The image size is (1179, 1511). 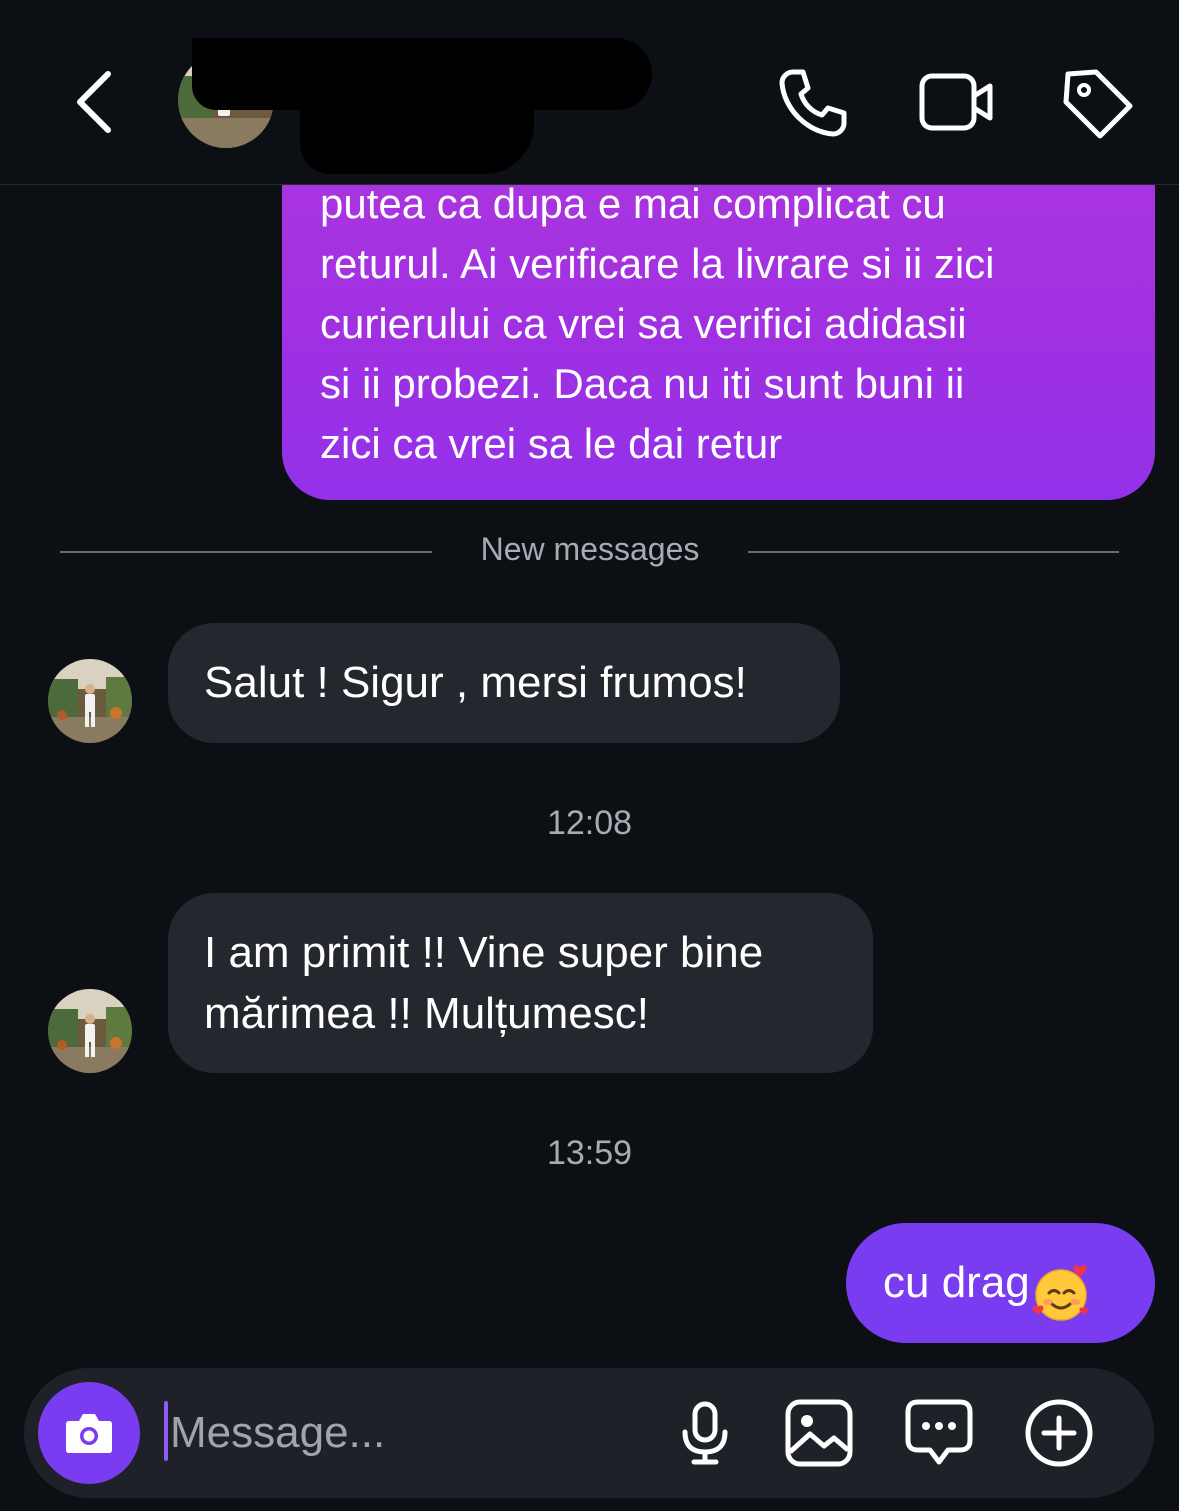 What do you see at coordinates (475, 682) in the screenshot?
I see `incoming-message-text: Salut ! Sigur , mersi frumos!` at bounding box center [475, 682].